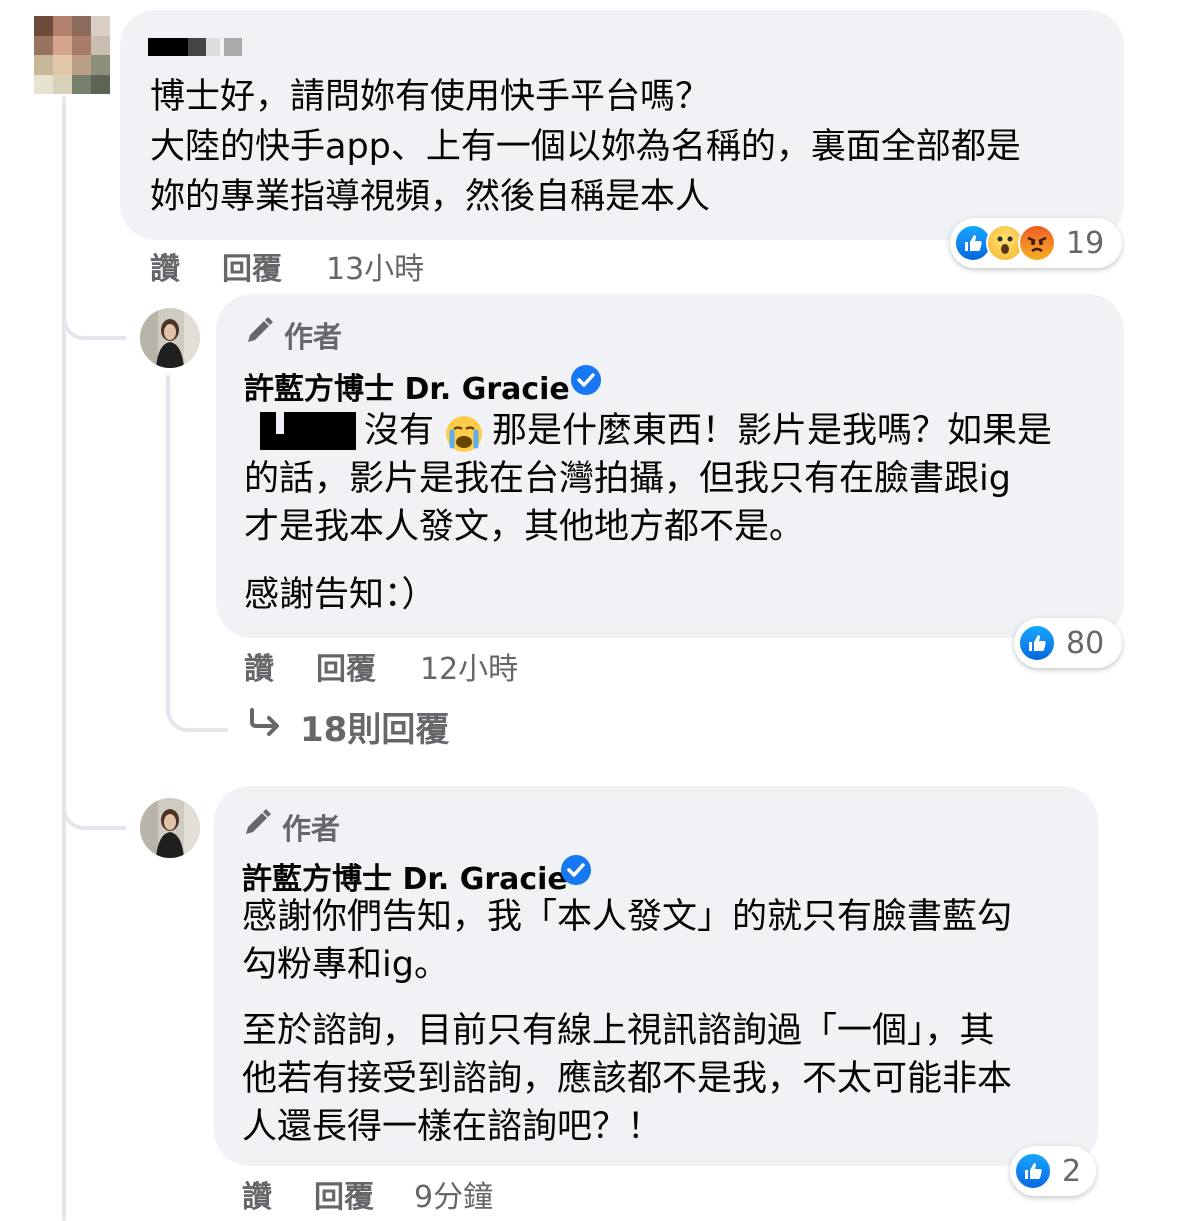 The width and height of the screenshot is (1200, 1221). Describe the element at coordinates (168, 535) in the screenshot. I see `thread-line-nested` at that location.